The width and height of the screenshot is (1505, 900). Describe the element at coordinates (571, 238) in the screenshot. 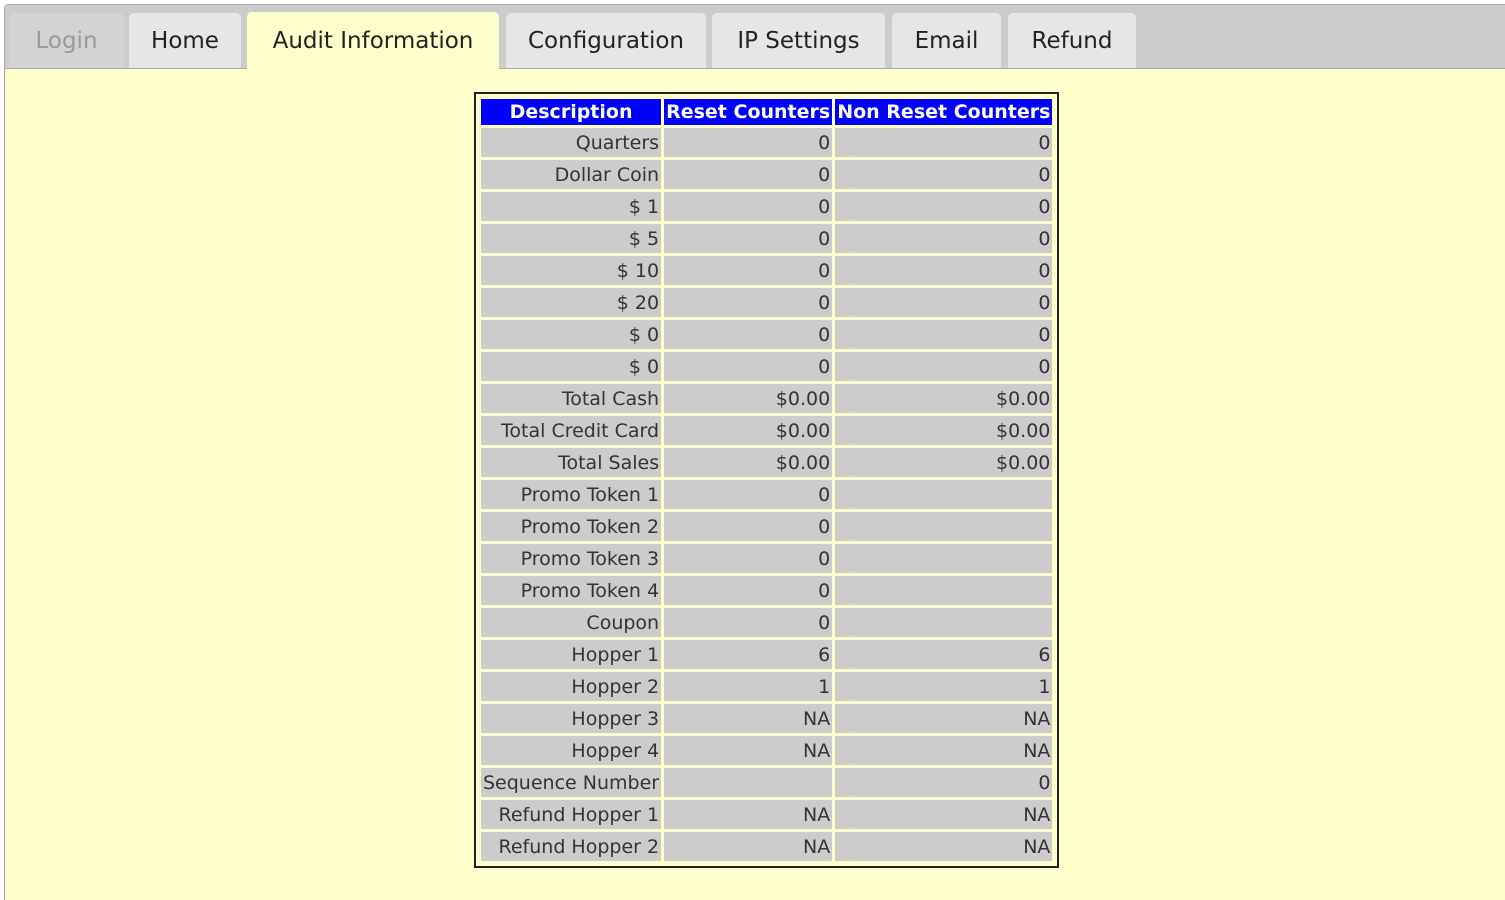

I see `cell-description: $ 5` at that location.